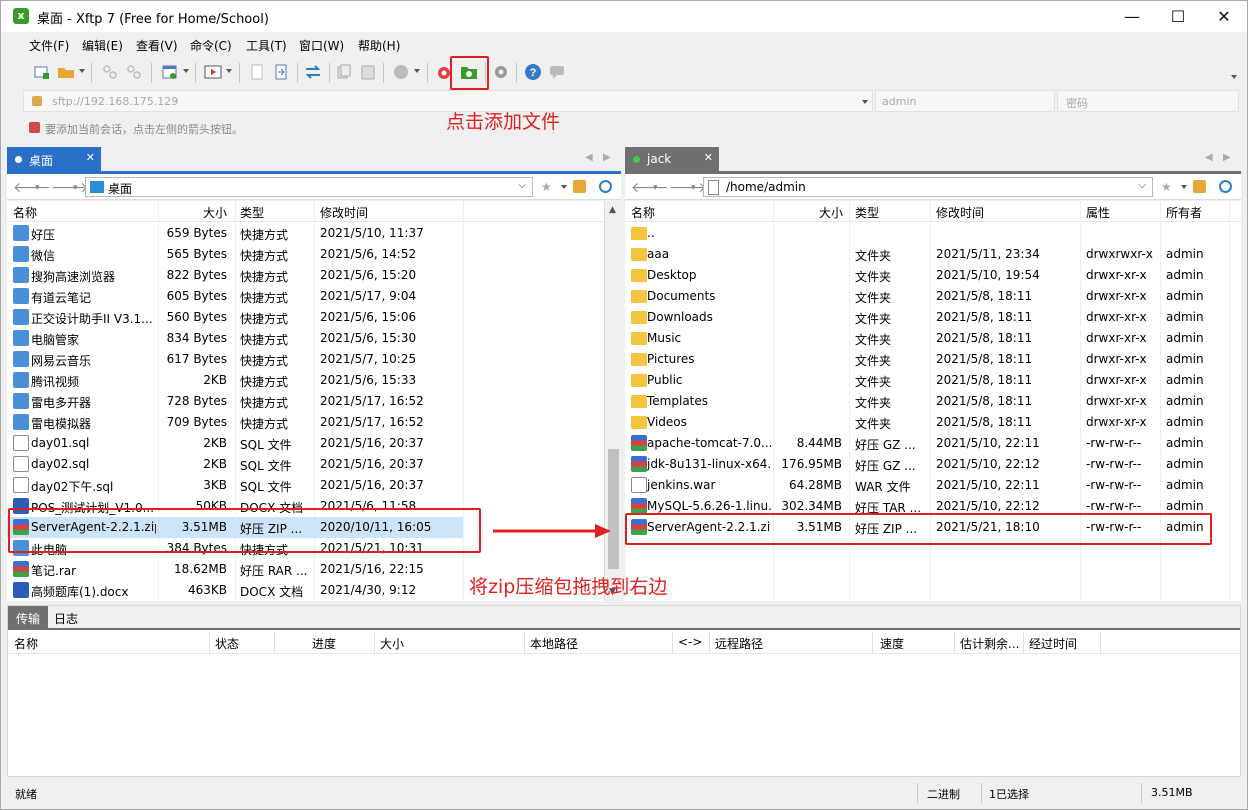 The height and width of the screenshot is (810, 1248). Describe the element at coordinates (211, 45) in the screenshot. I see `menu-command: 命令(C)` at that location.